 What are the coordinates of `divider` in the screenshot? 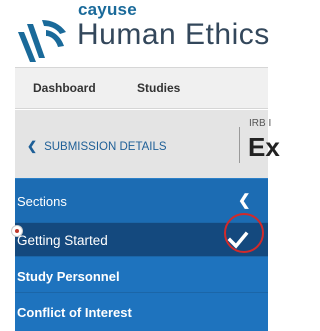 It's located at (239, 145).